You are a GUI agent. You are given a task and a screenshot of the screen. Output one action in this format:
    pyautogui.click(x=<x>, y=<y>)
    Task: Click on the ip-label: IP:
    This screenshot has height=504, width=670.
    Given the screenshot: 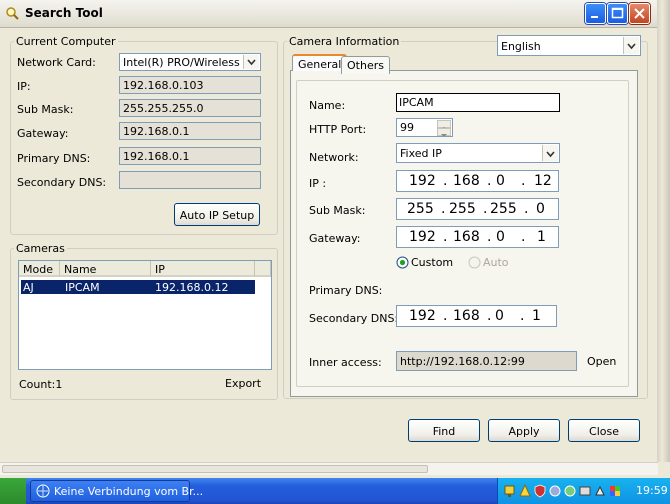 What is the action you would take?
    pyautogui.click(x=24, y=86)
    